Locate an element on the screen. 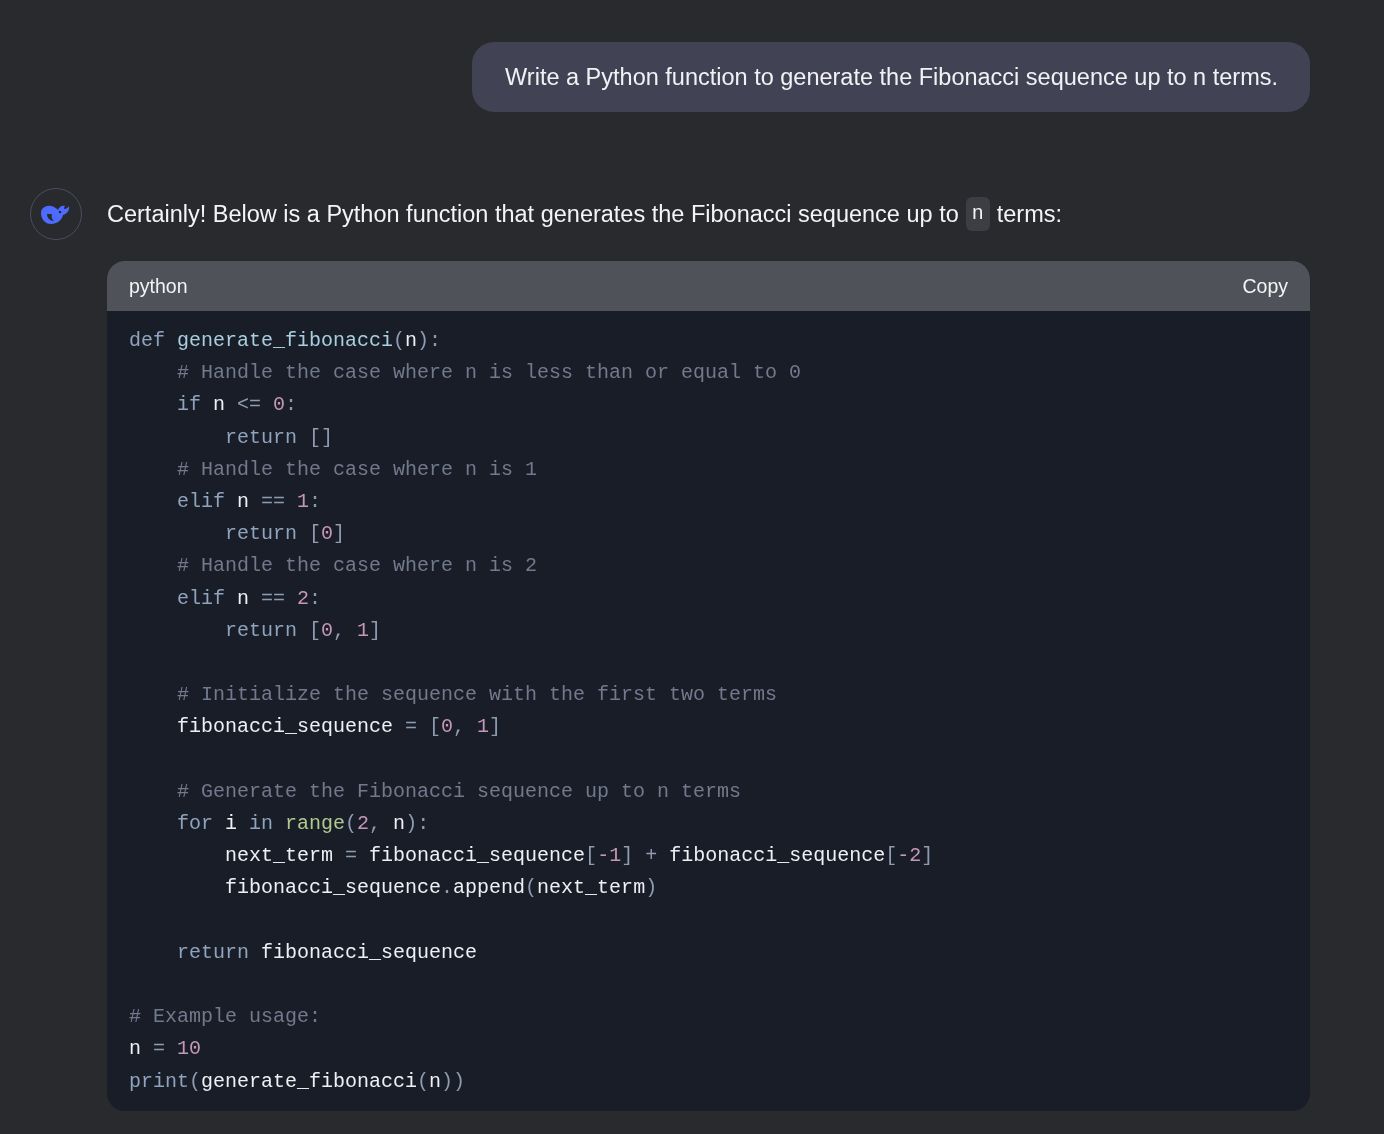  code-line: for i in range(2, n): is located at coordinates (303, 824).